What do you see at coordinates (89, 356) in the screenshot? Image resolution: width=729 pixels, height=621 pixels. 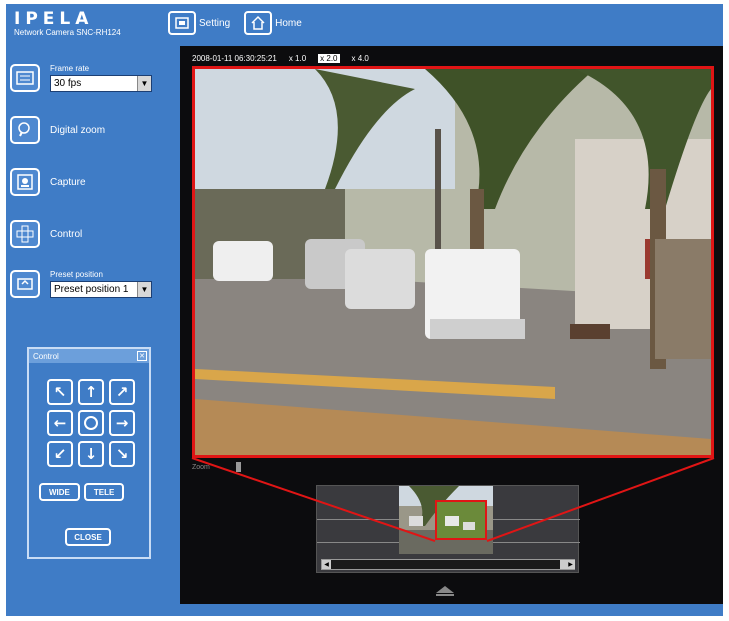 I see `control-panel-titlebar: Control ✕` at bounding box center [89, 356].